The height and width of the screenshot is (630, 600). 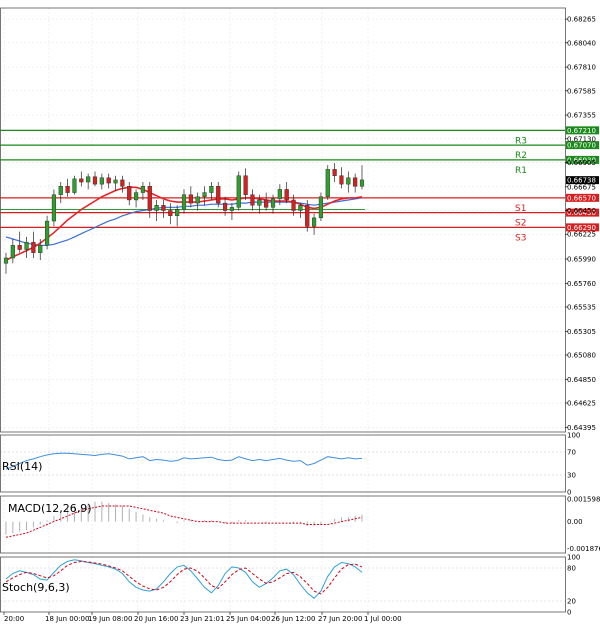 I want to click on macd-title: MACD(12,26,9), so click(x=50, y=508).